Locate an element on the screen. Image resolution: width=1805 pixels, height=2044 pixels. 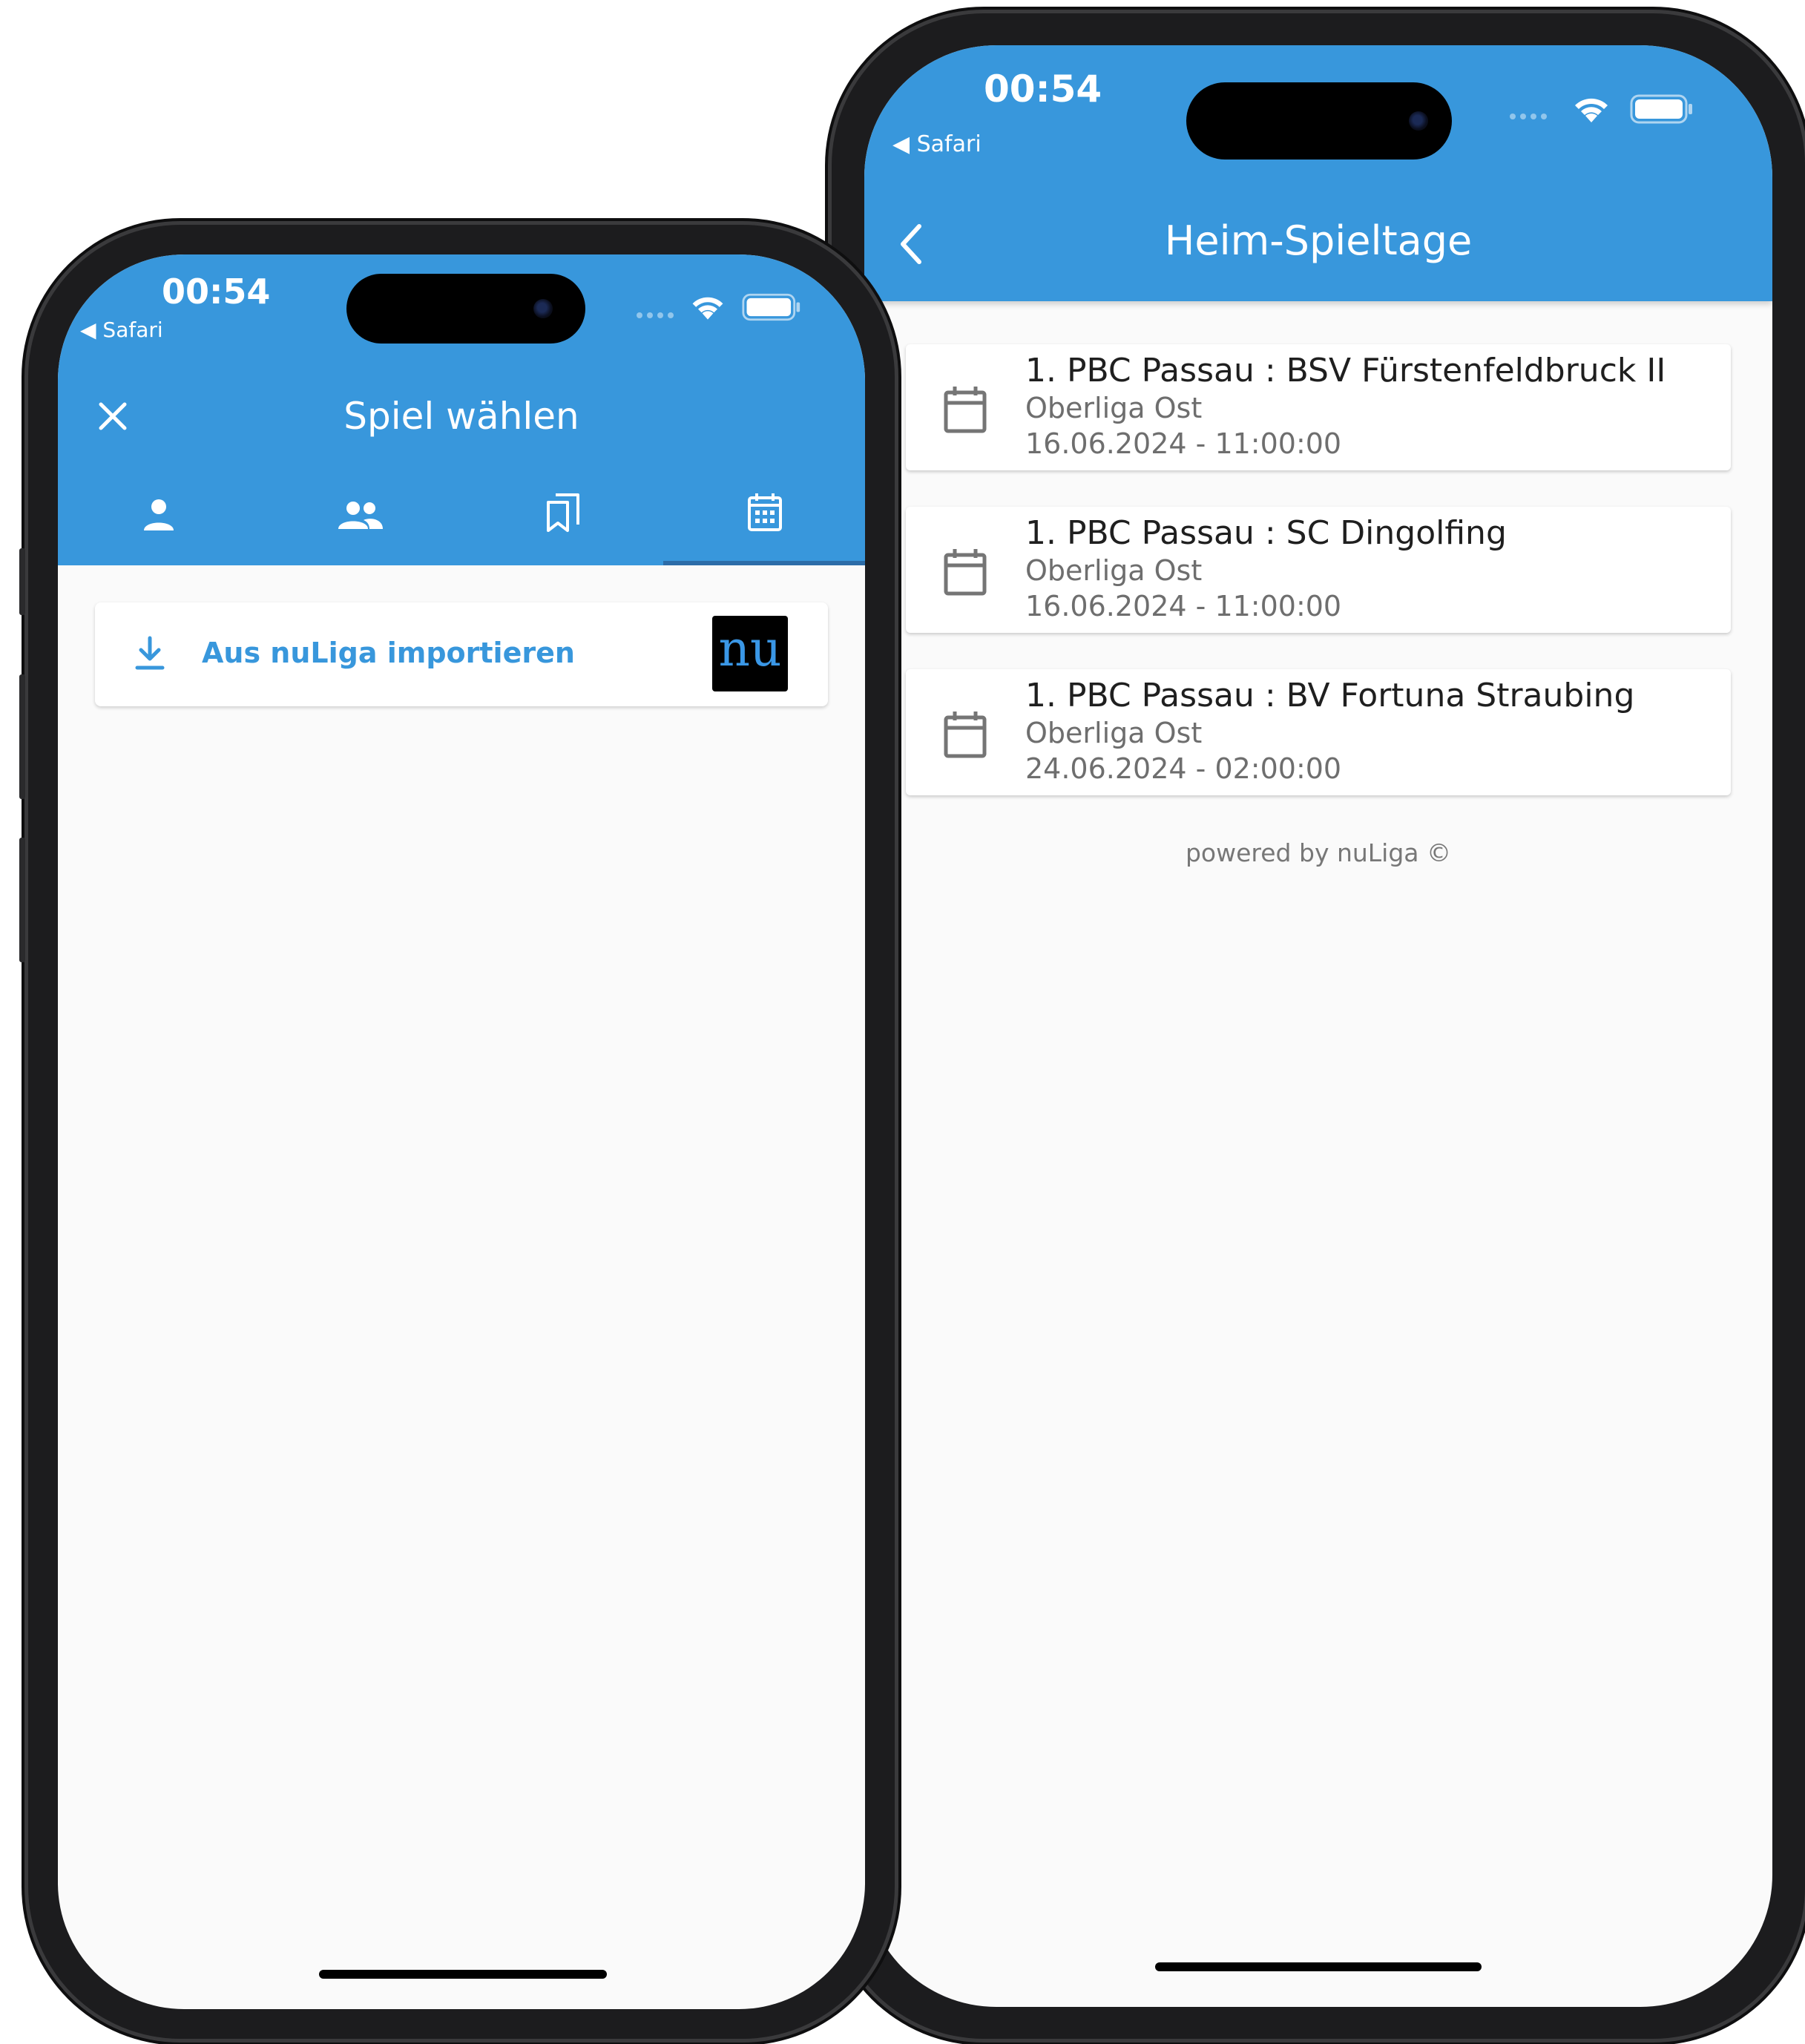
match-title: 1. PBC Passau : BV Fortuna Straubing is located at coordinates (1330, 695).